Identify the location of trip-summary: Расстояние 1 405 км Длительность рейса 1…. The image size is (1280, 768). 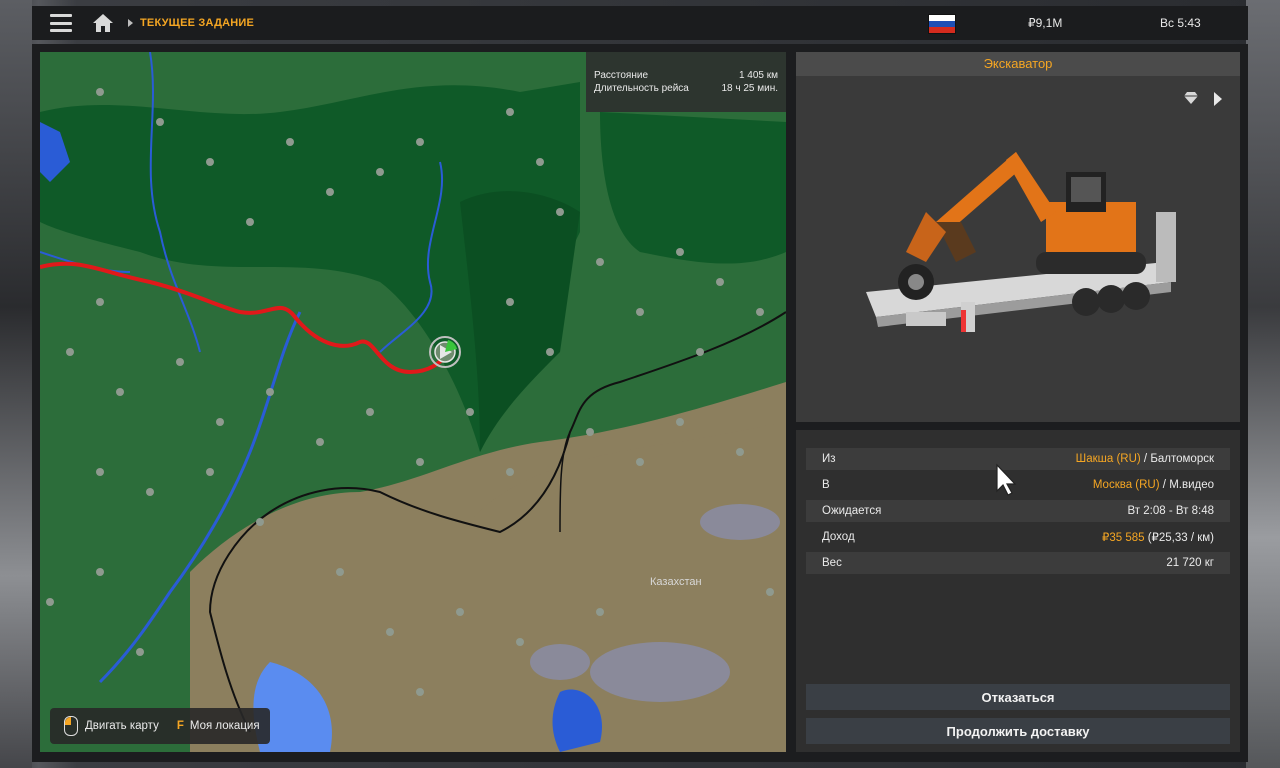
(686, 82).